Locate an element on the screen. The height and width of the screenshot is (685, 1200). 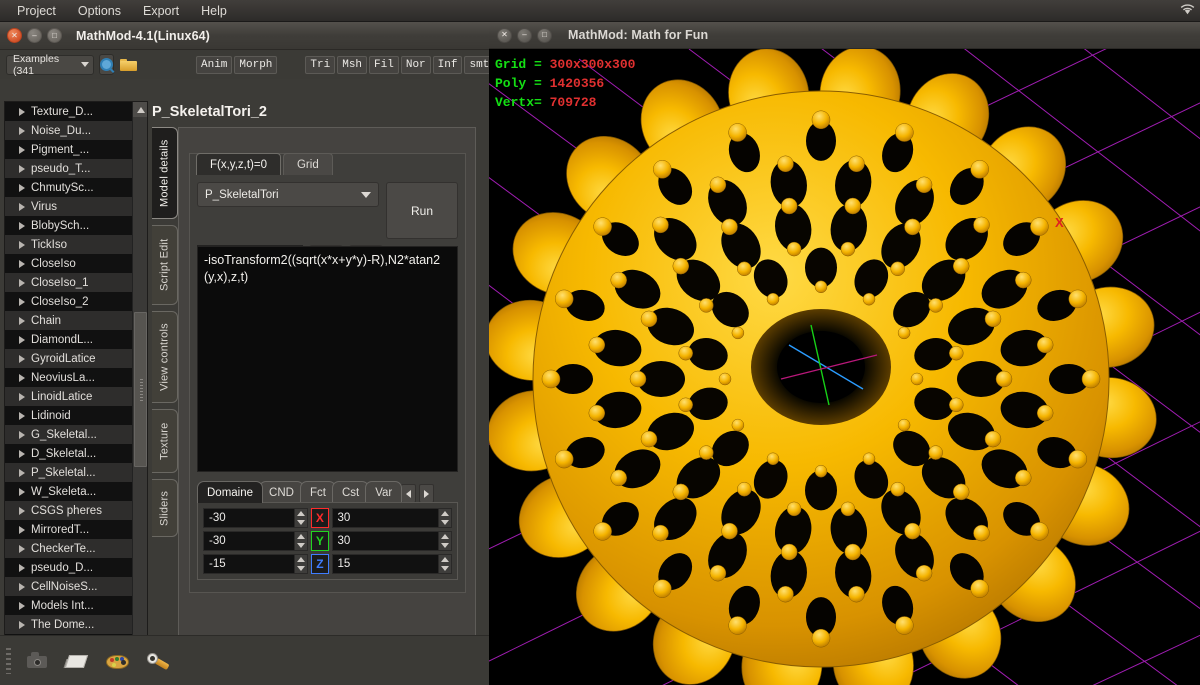
menu-help: Help is located at coordinates (214, 11).